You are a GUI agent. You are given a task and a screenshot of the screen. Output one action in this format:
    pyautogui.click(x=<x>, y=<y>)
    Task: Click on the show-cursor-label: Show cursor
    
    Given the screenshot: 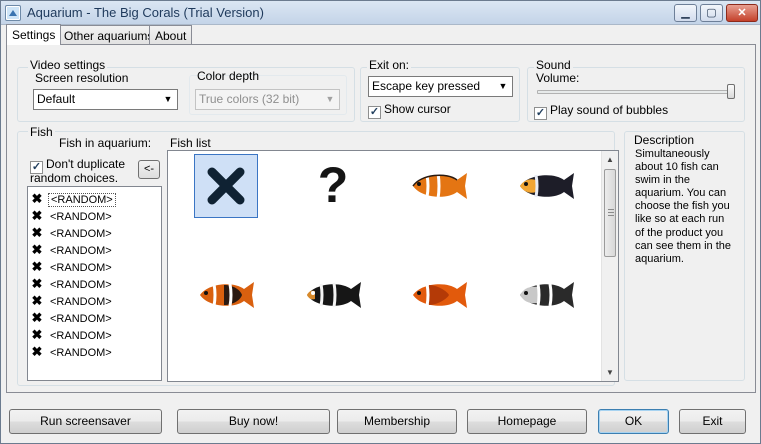 What is the action you would take?
    pyautogui.click(x=417, y=109)
    